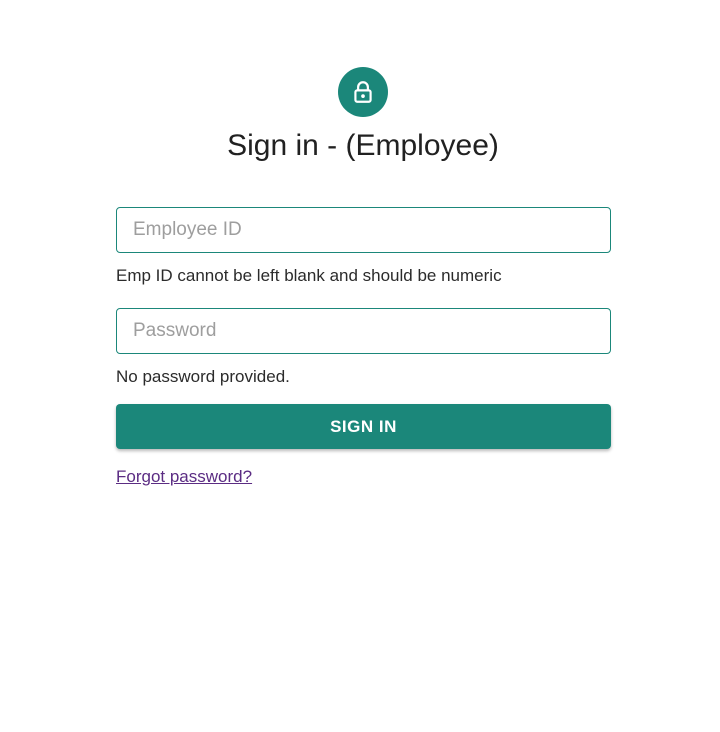 Image resolution: width=720 pixels, height=732 pixels. I want to click on password-helper-text: No password provided., so click(203, 376).